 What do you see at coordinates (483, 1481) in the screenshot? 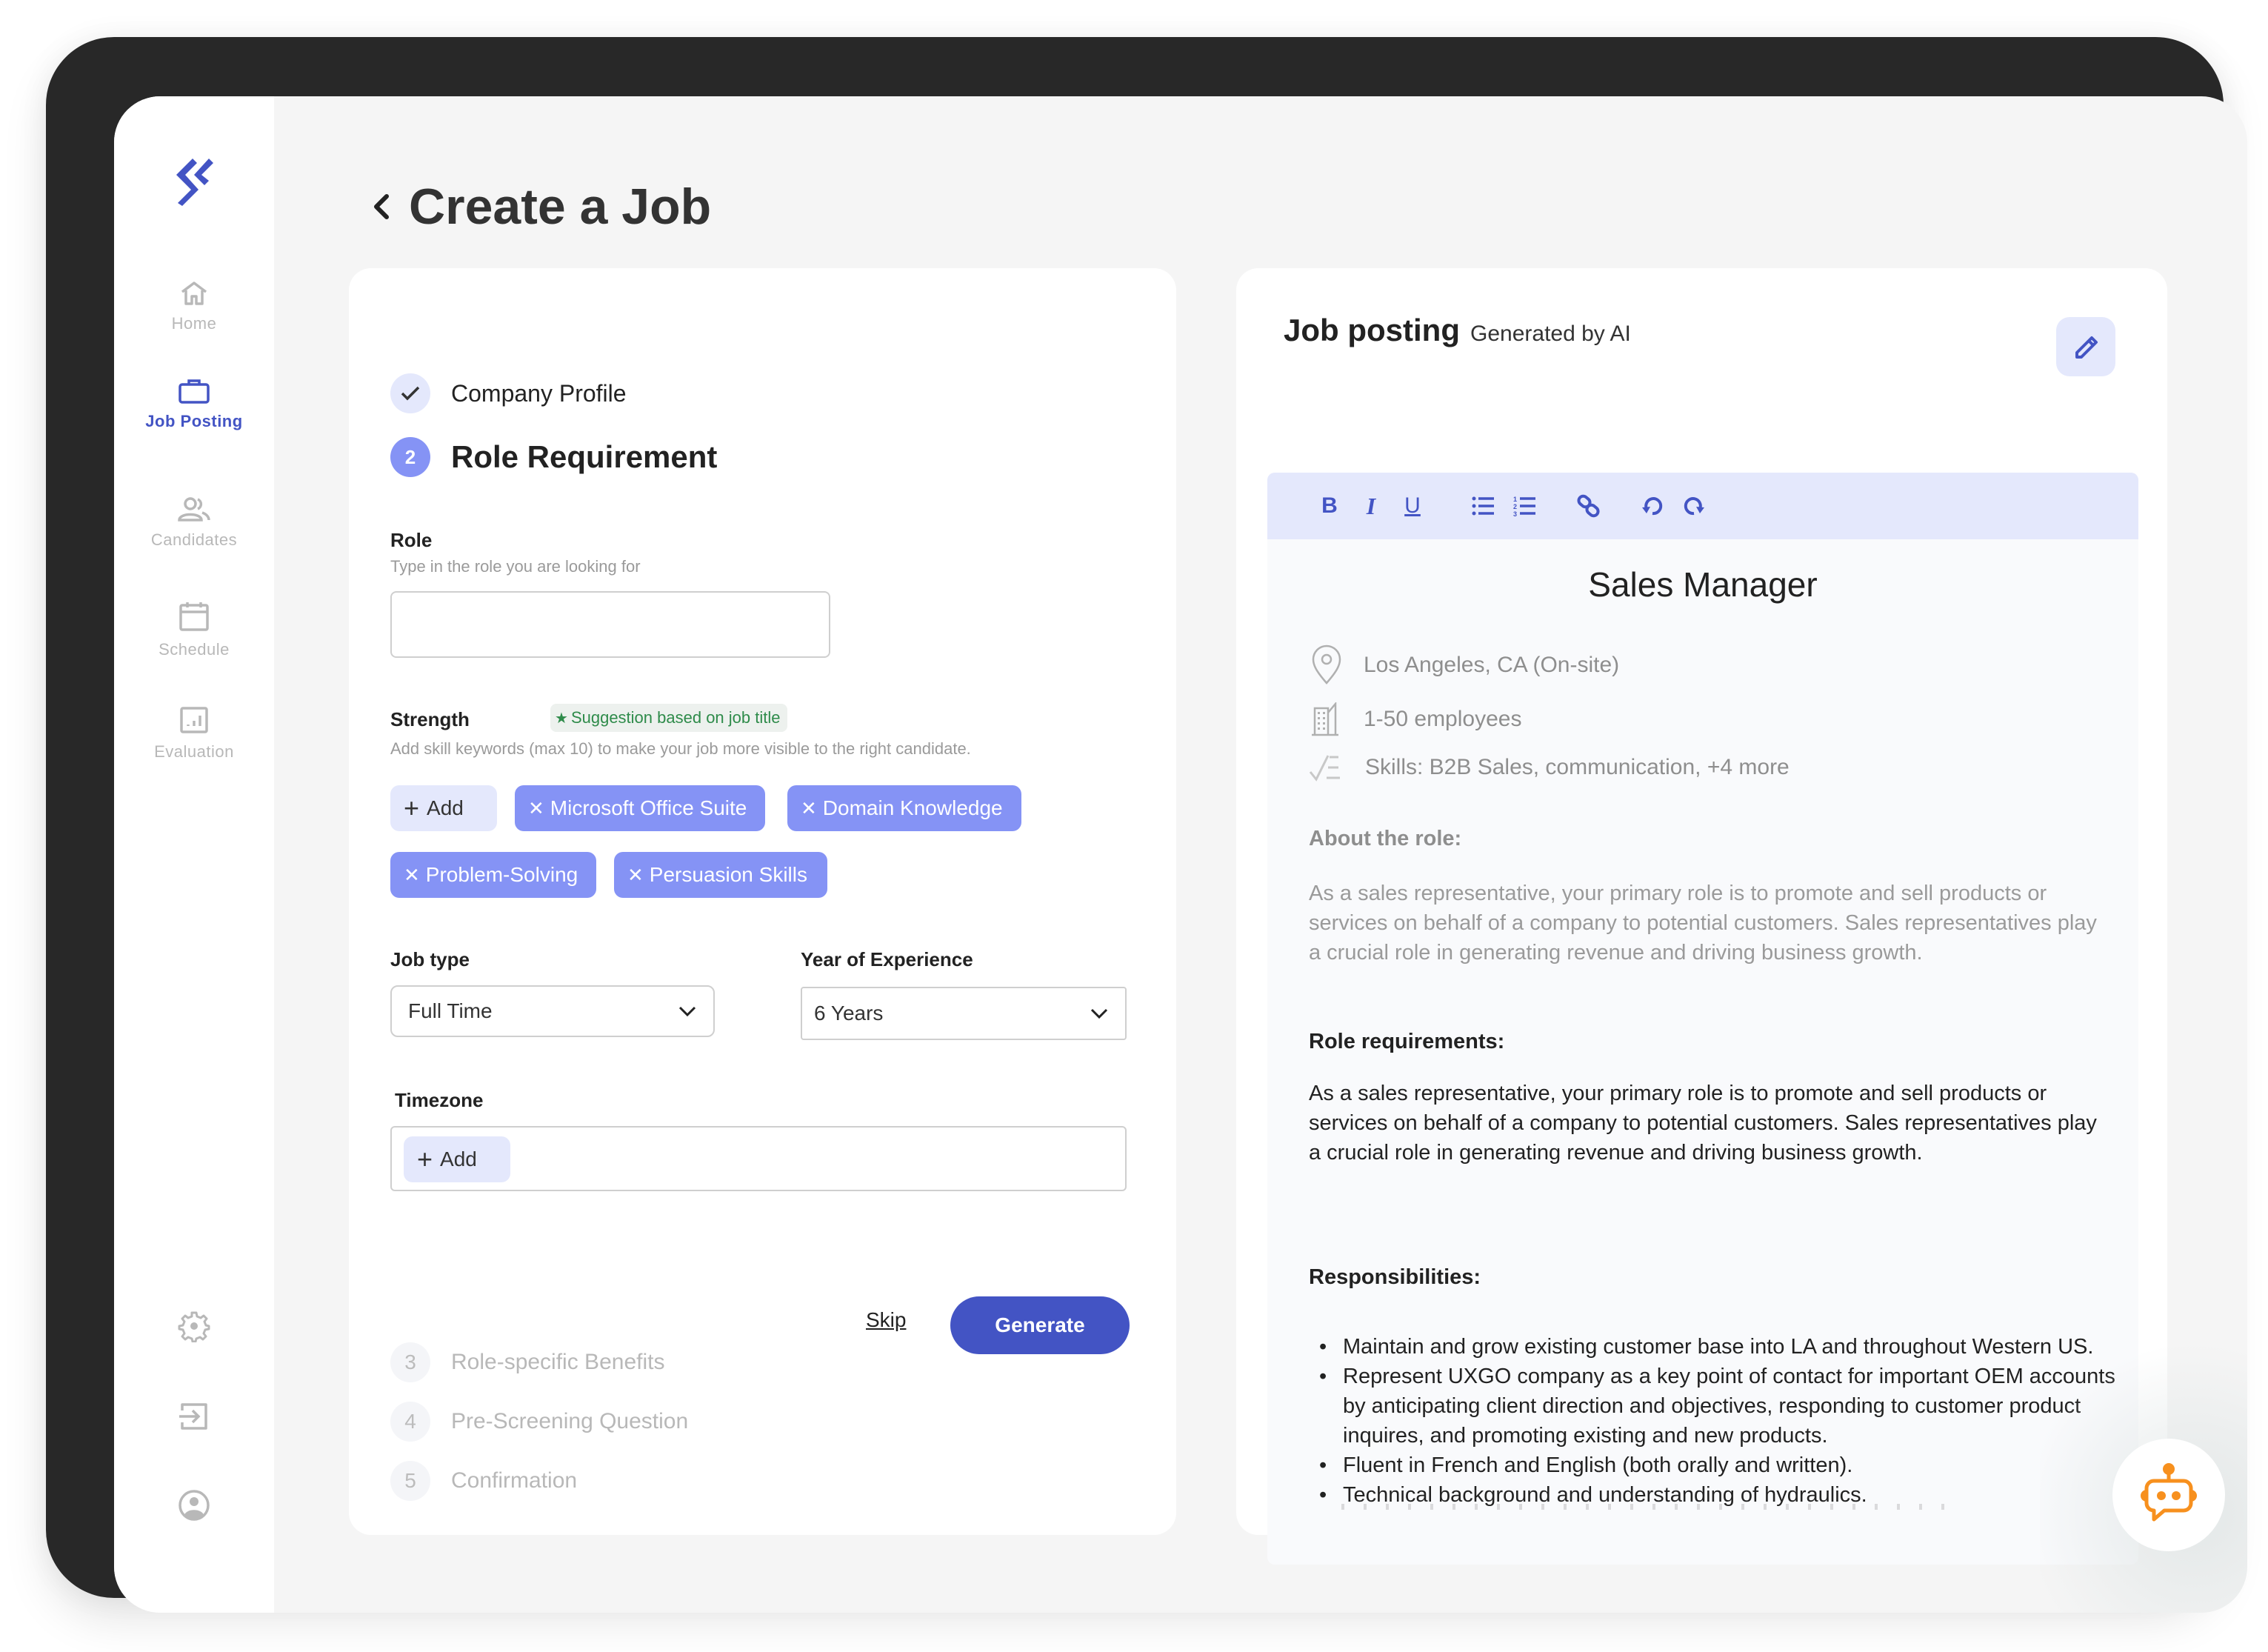
I see `step-confirmation: 5 Confirmation` at bounding box center [483, 1481].